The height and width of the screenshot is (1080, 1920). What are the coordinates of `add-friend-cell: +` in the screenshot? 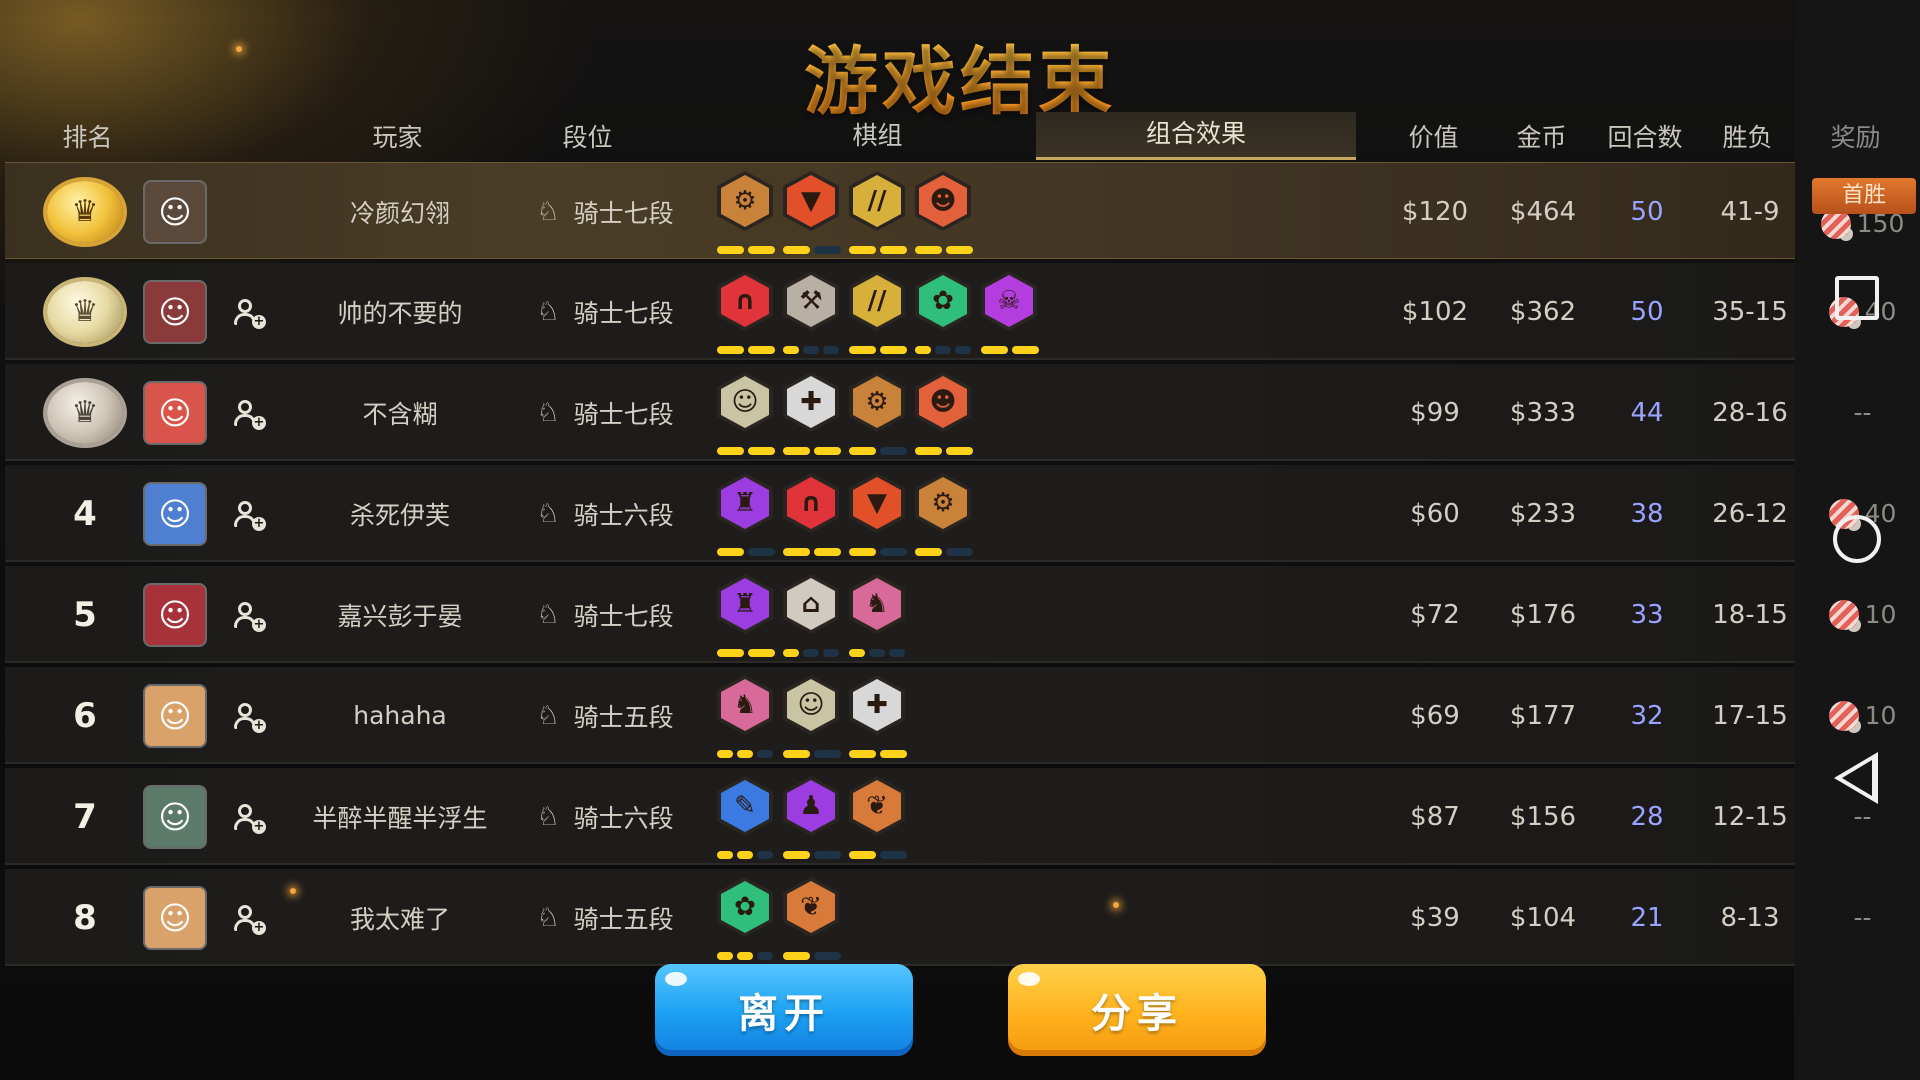 It's located at (247, 816).